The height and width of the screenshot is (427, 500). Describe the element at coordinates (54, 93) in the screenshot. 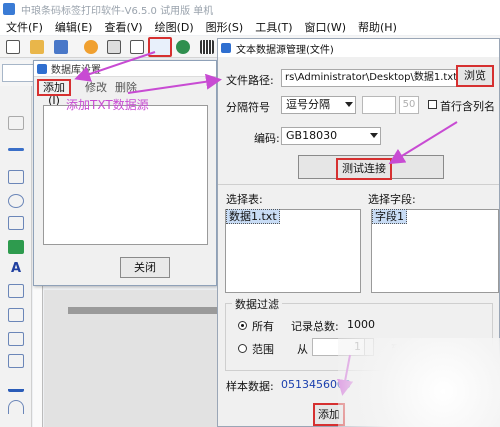

I see `add-datasource-menu: 添加(I)` at that location.